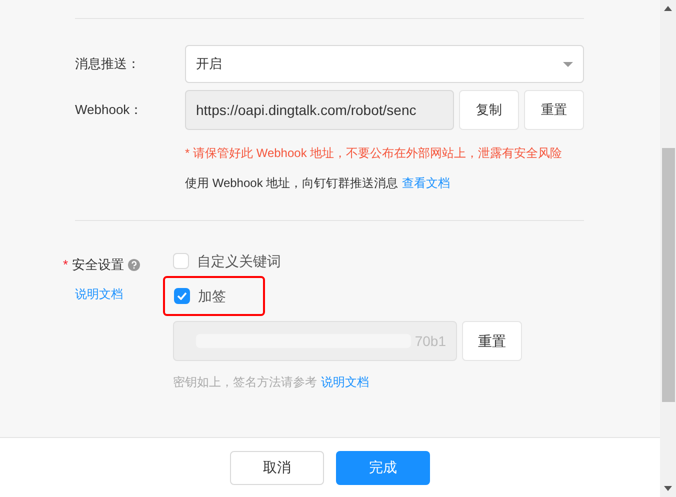 The image size is (676, 497). What do you see at coordinates (668, 8) in the screenshot?
I see `scroll-up-icon` at bounding box center [668, 8].